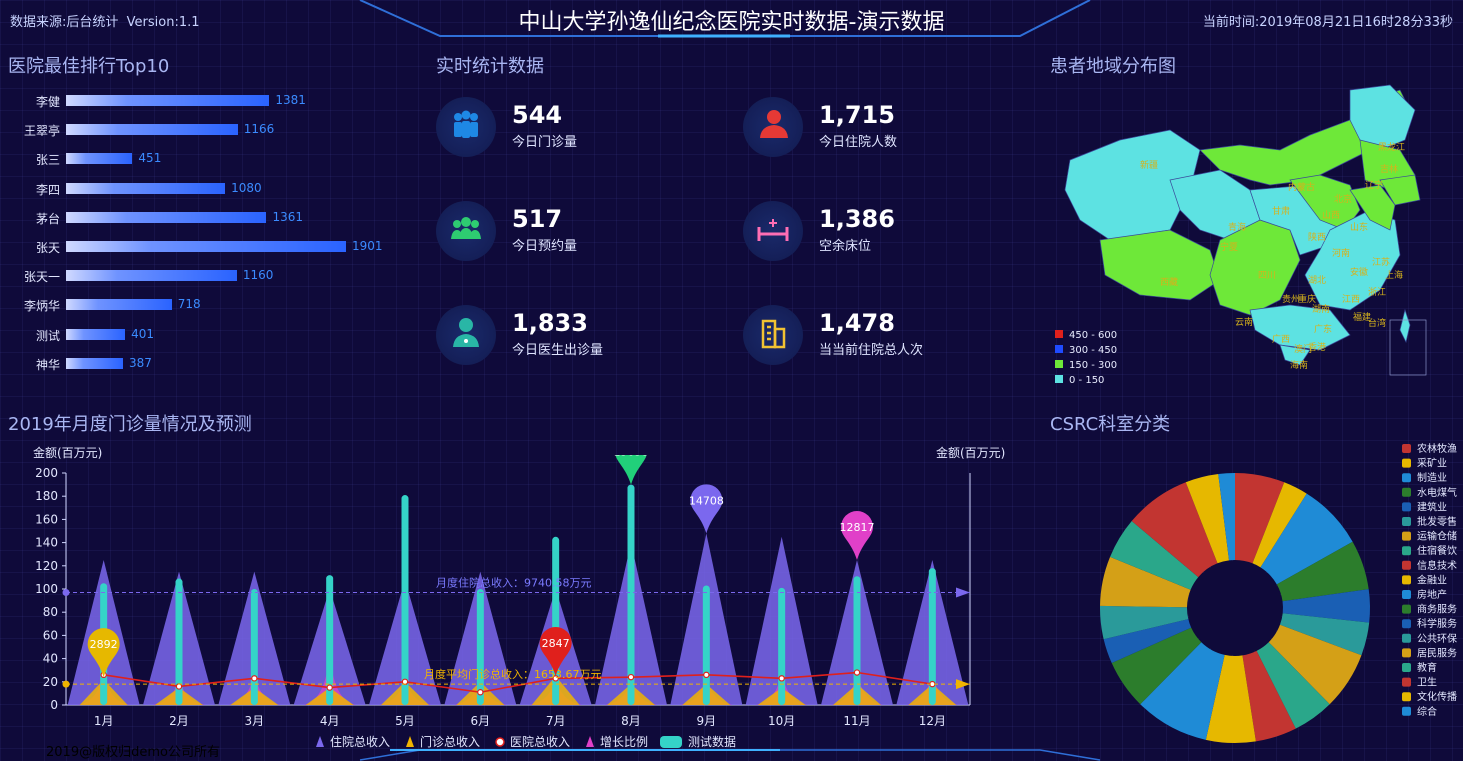  What do you see at coordinates (1343, 199) in the screenshot?
I see `svg-text: 北京` at bounding box center [1343, 199].